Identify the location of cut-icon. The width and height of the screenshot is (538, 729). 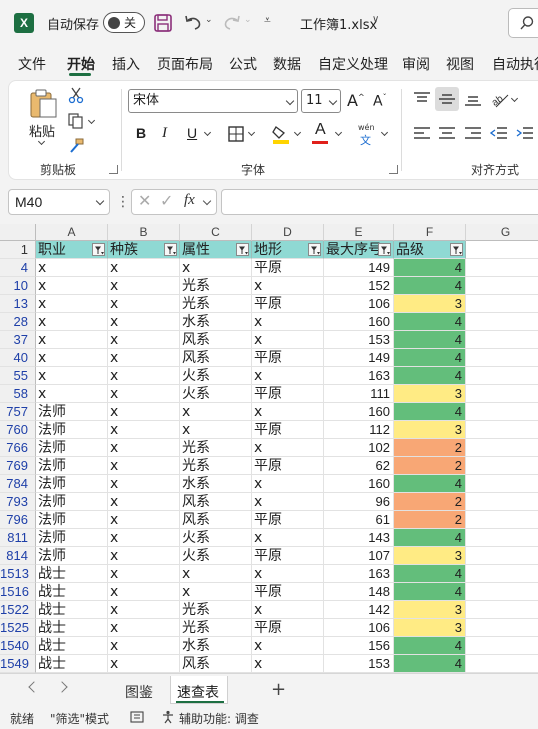
(76, 95).